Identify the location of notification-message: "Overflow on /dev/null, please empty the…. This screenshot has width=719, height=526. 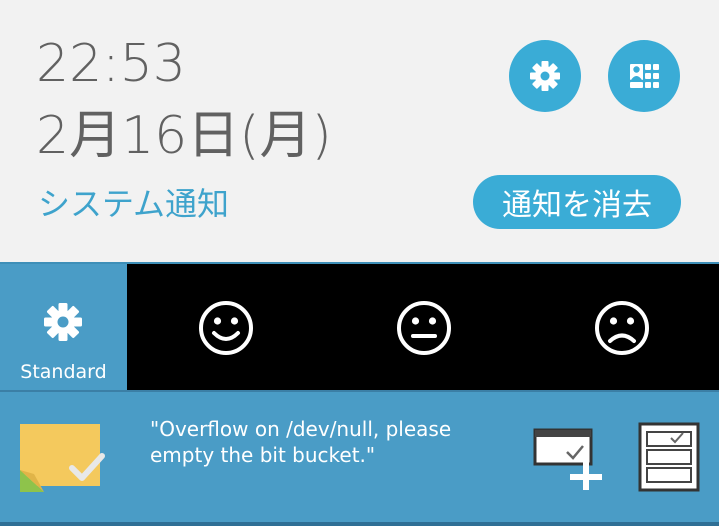
(301, 442).